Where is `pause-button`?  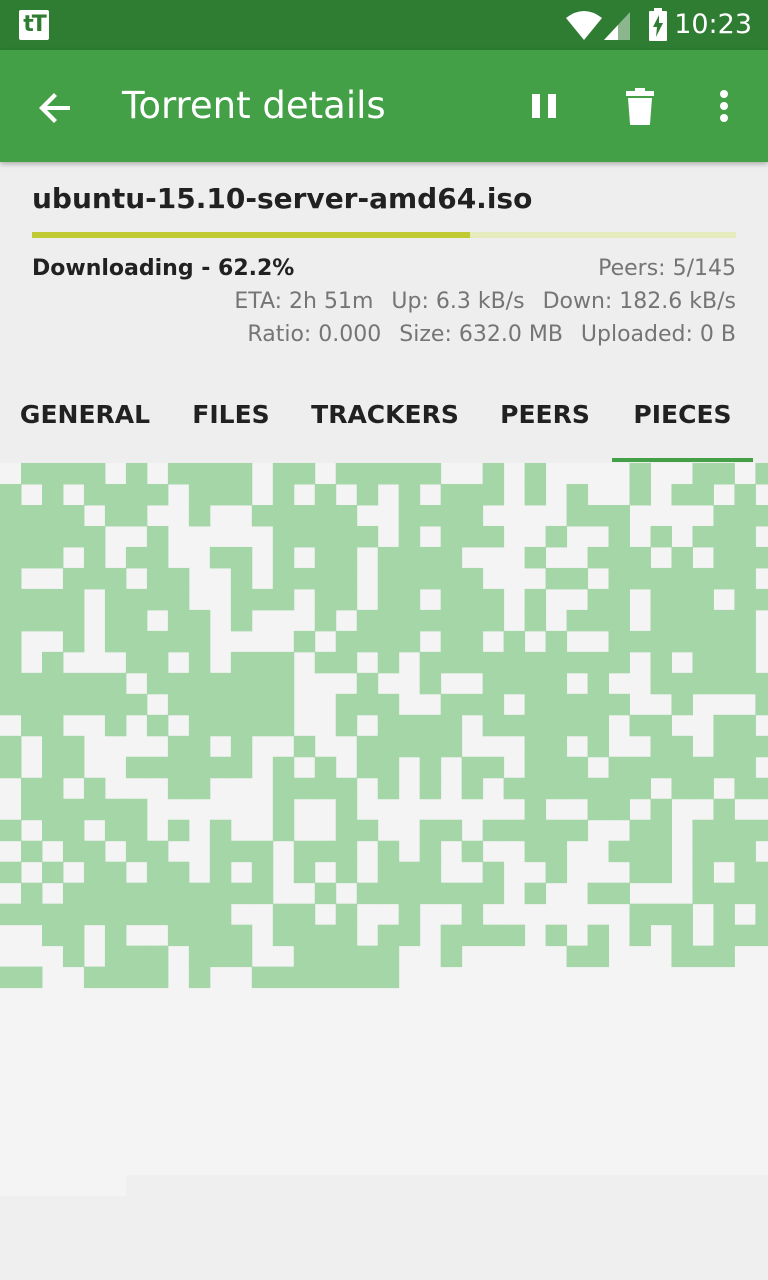
pause-button is located at coordinates (544, 106).